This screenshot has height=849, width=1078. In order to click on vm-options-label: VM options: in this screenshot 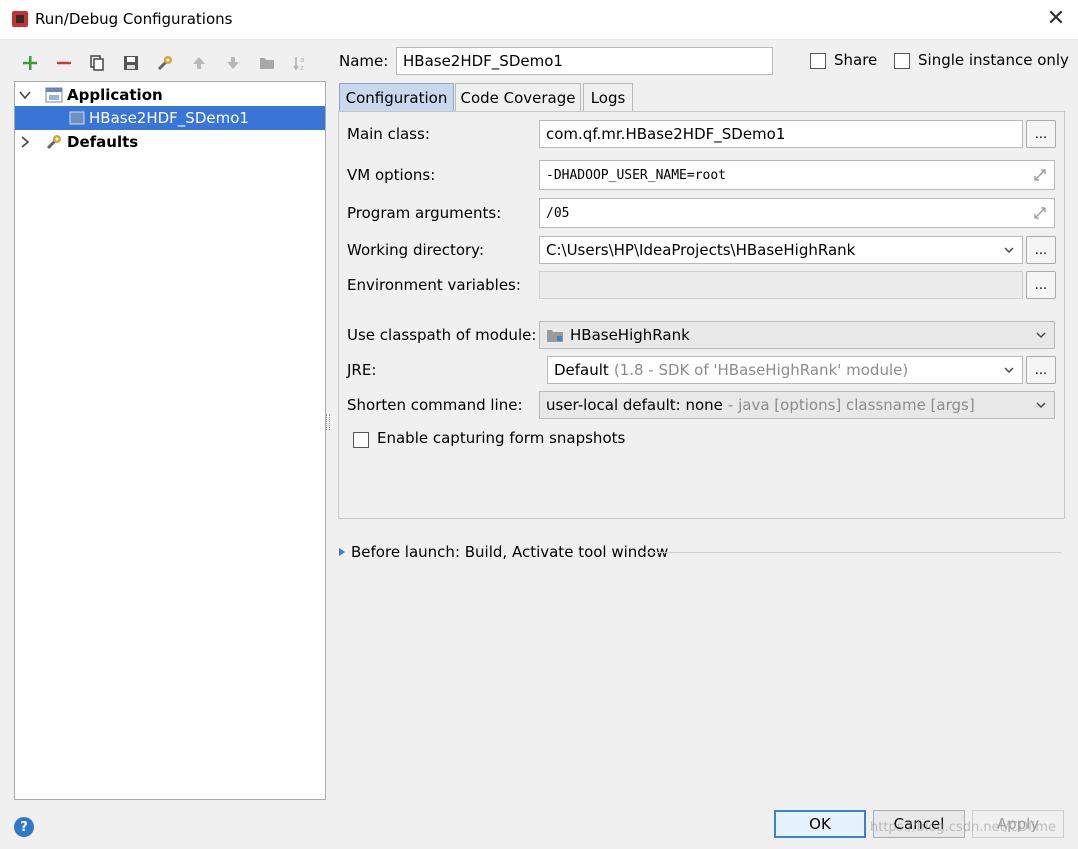, I will do `click(391, 175)`.